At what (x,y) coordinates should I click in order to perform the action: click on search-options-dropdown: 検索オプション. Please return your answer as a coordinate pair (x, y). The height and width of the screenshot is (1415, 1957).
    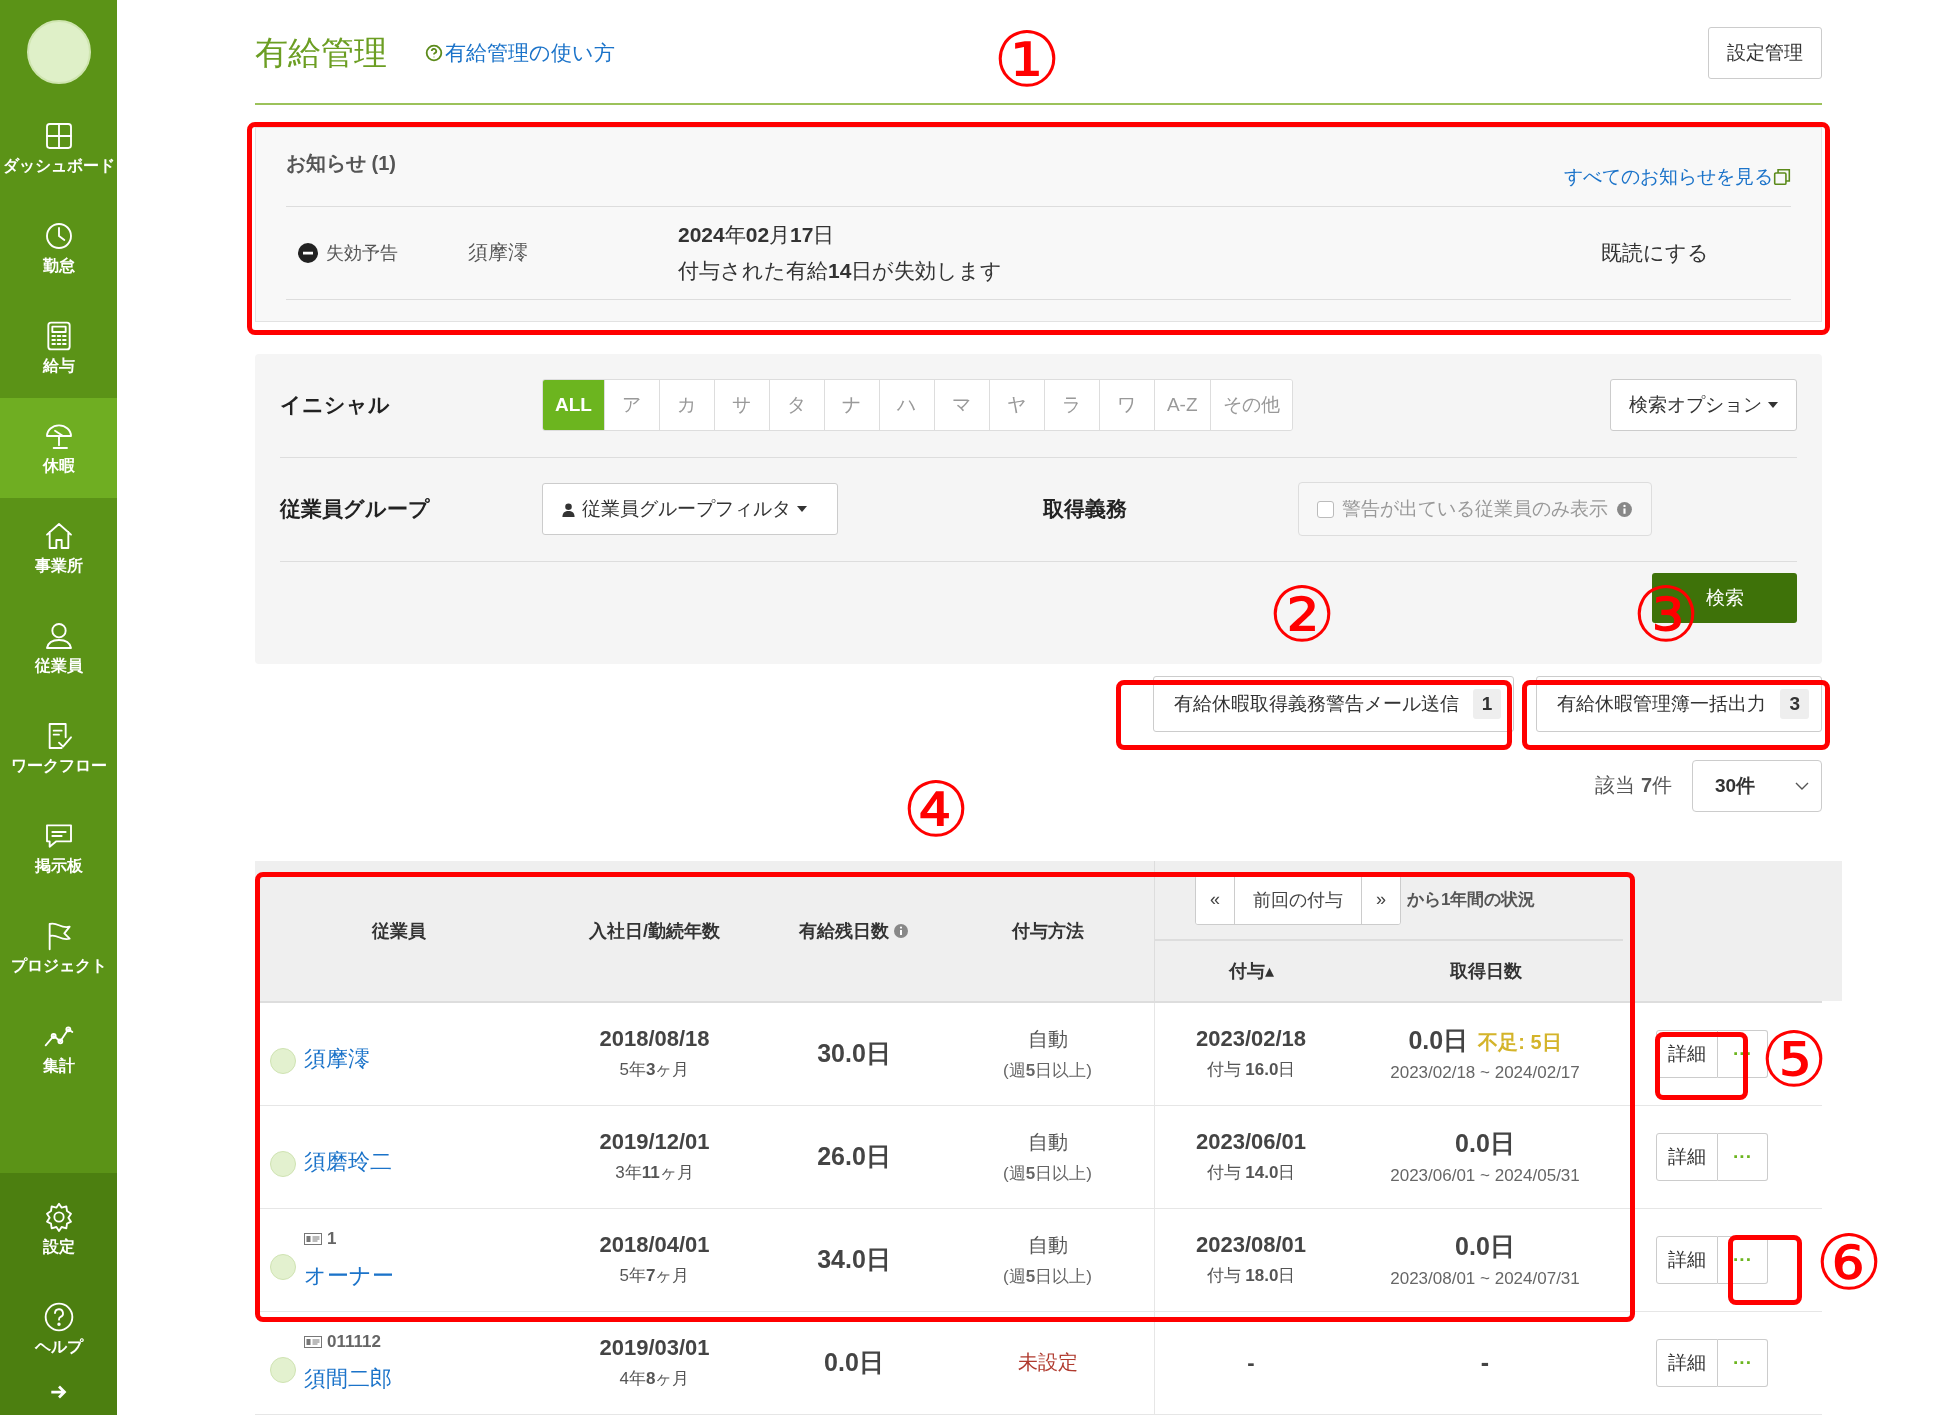
    Looking at the image, I should click on (1703, 405).